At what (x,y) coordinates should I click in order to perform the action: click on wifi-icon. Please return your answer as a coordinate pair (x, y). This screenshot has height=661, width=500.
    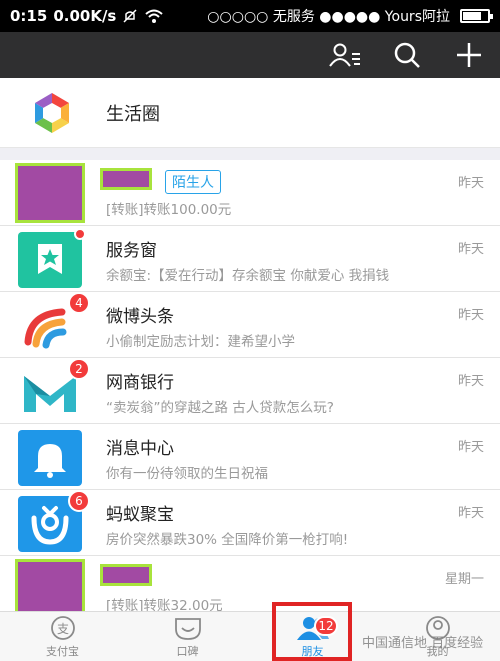
    Looking at the image, I should click on (154, 16).